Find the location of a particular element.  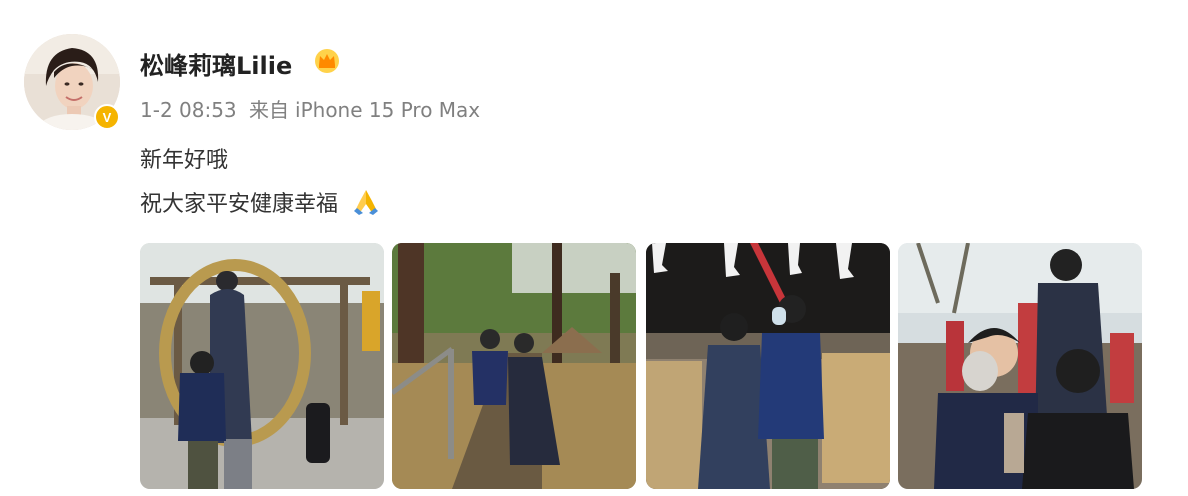

post-text-line-2: 祝大家平安健康幸福 is located at coordinates (260, 204).